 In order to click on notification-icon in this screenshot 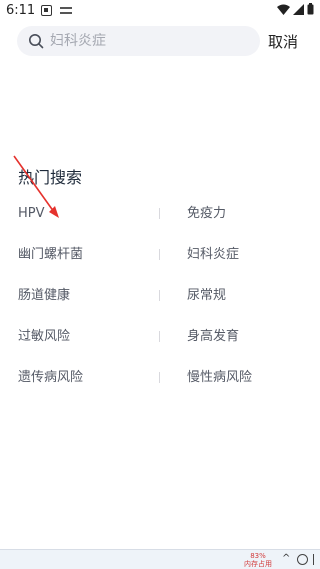, I will do `click(46, 10)`.